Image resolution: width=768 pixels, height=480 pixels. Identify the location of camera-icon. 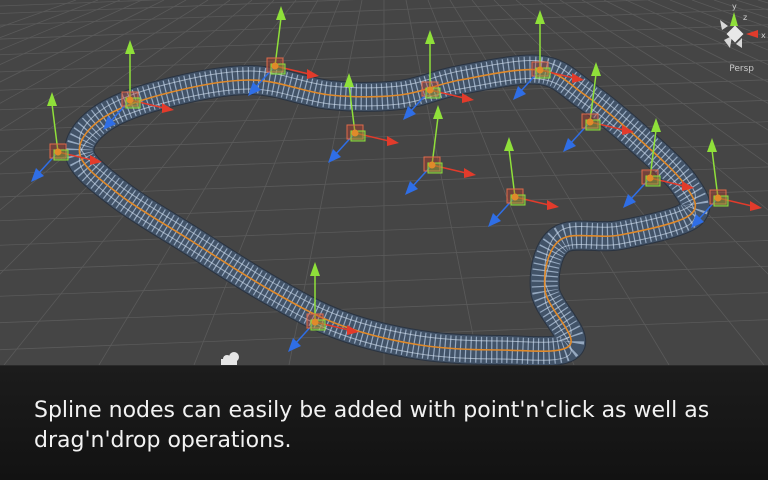
(230, 358).